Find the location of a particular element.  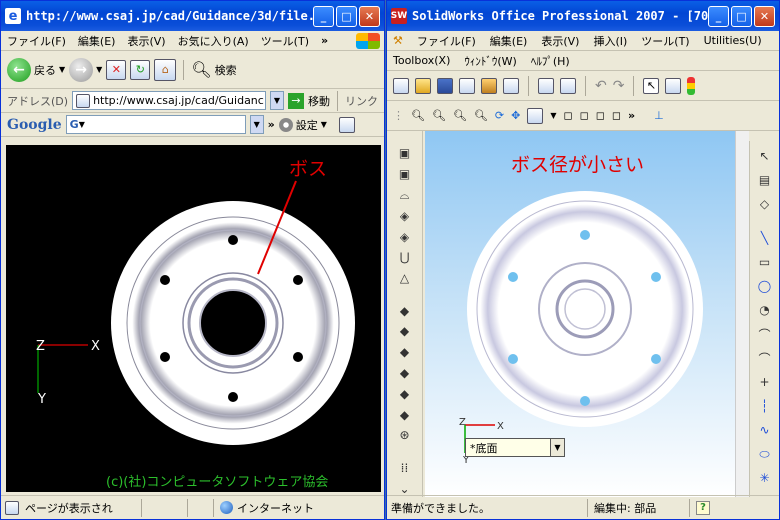

vertical-scrollbar is located at coordinates (742, 314).